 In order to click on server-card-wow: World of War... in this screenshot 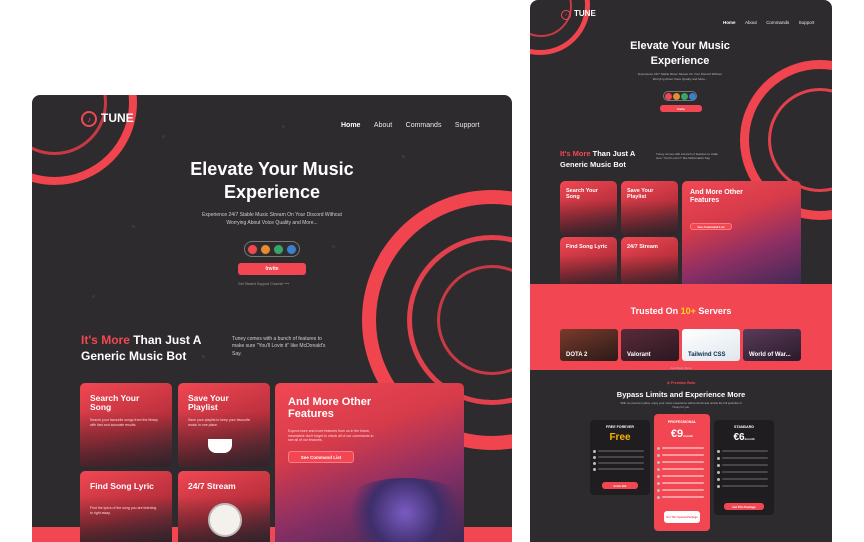, I will do `click(772, 345)`.